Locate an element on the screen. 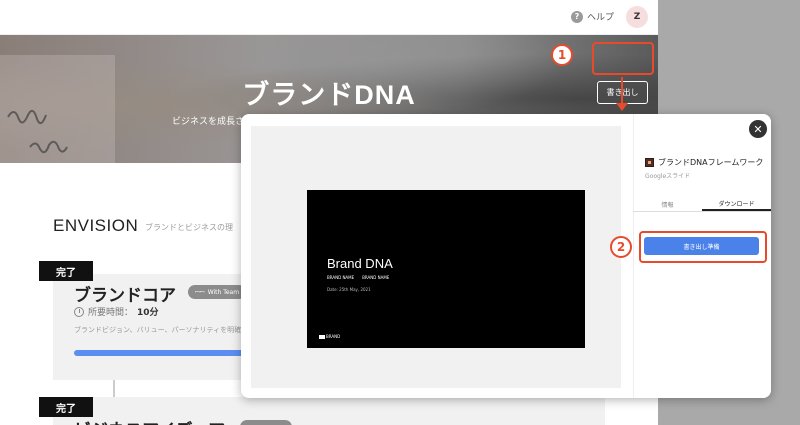 The height and width of the screenshot is (425, 800). progress-bar is located at coordinates (159, 353).